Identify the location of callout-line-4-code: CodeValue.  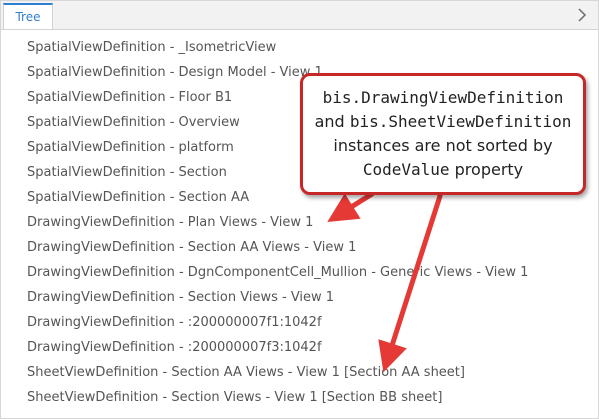
(406, 169).